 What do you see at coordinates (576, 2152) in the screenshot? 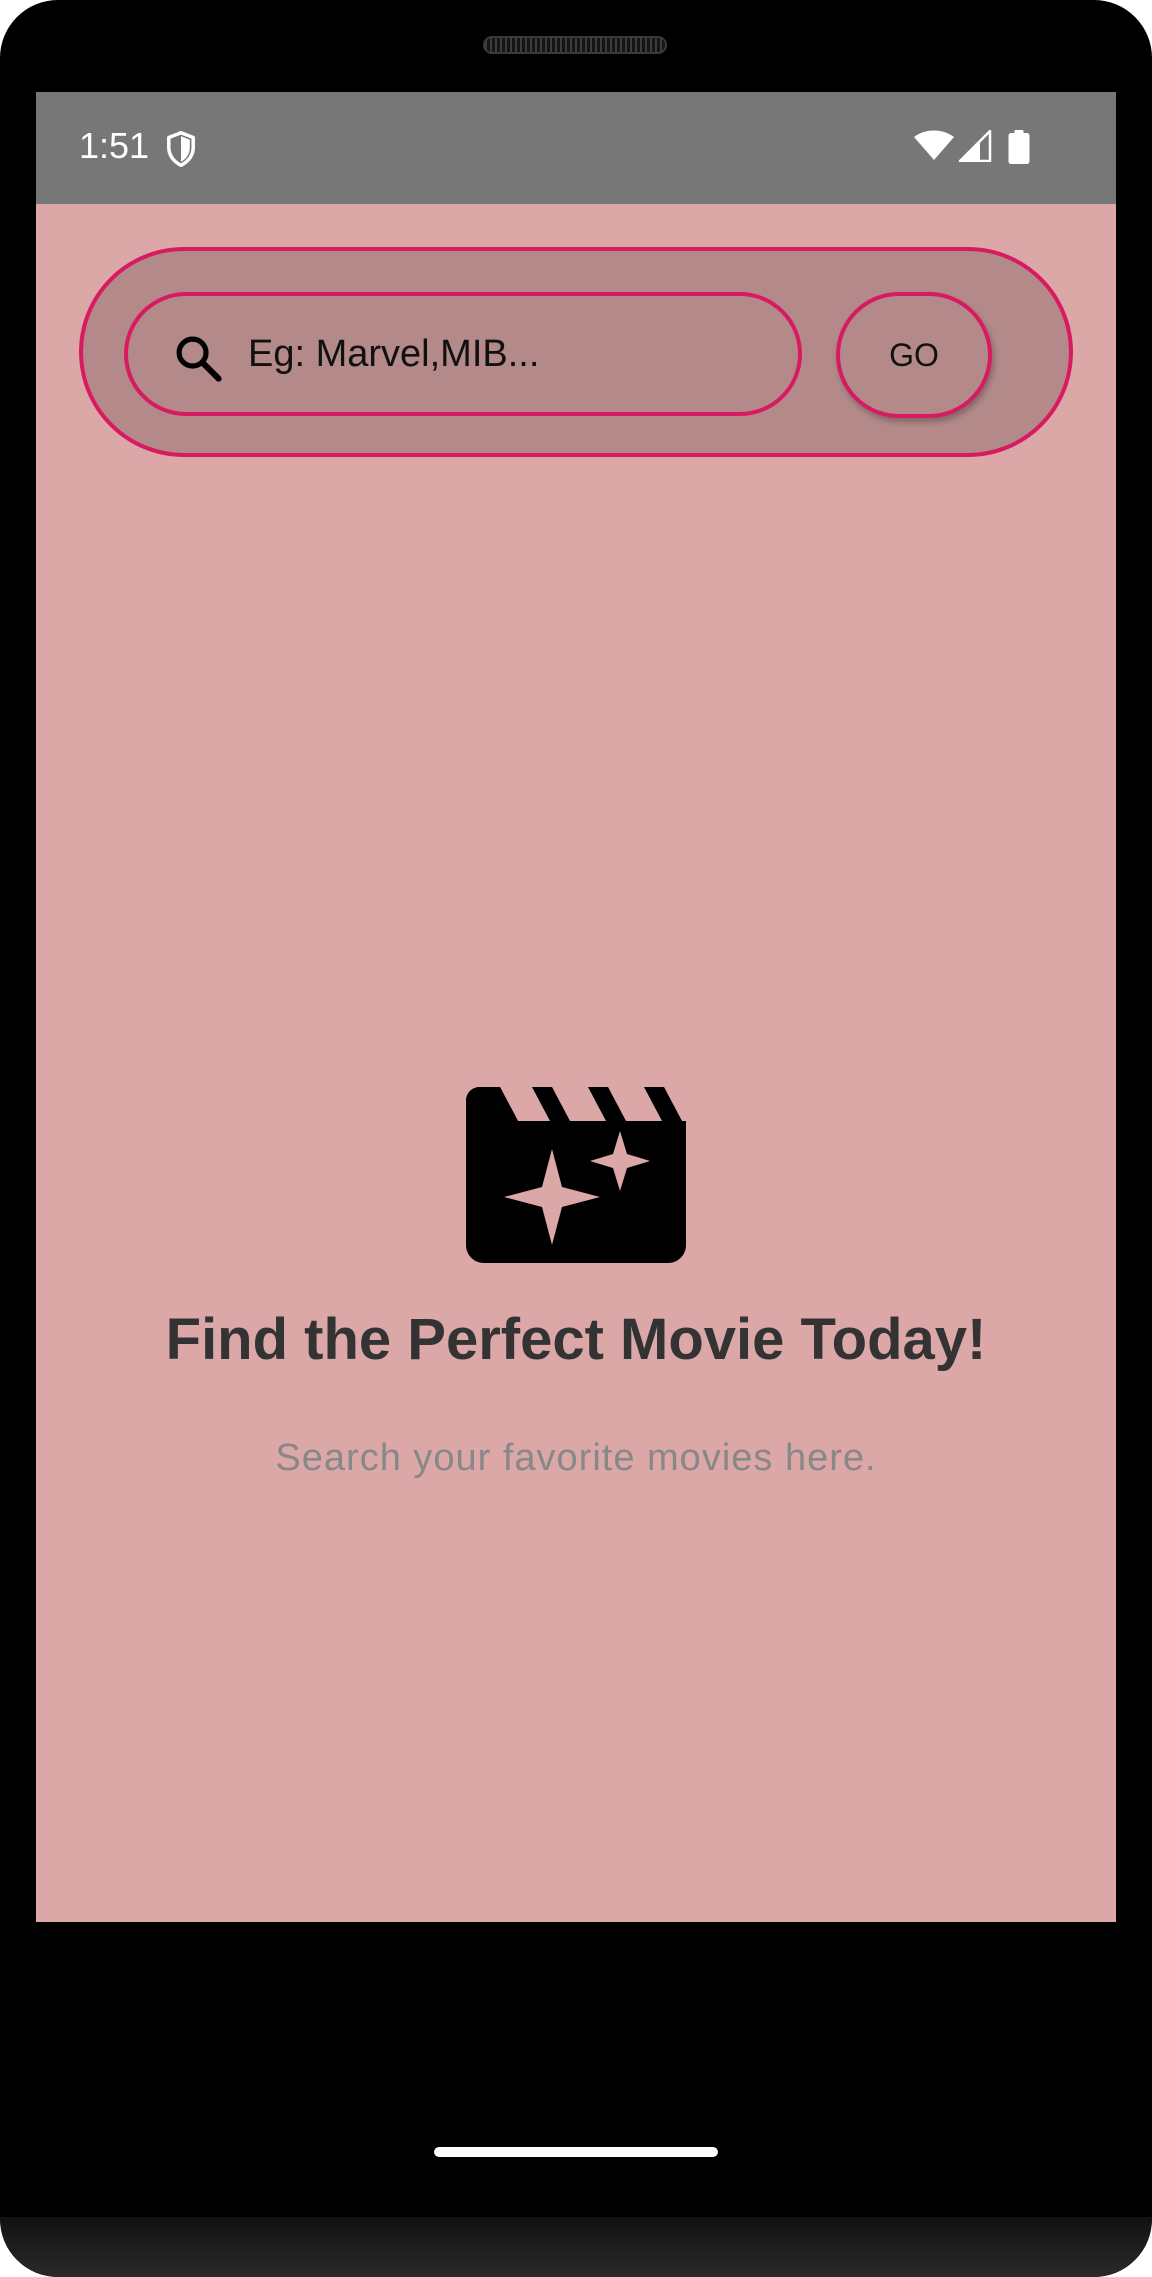
I see `home-indicator` at bounding box center [576, 2152].